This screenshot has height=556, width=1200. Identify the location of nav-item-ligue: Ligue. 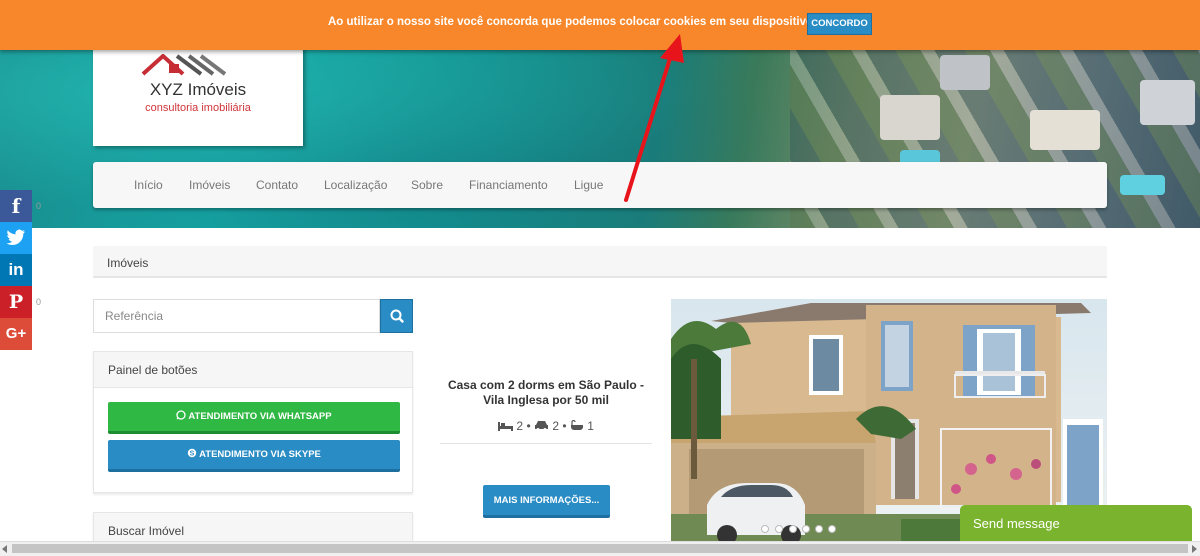
(588, 185).